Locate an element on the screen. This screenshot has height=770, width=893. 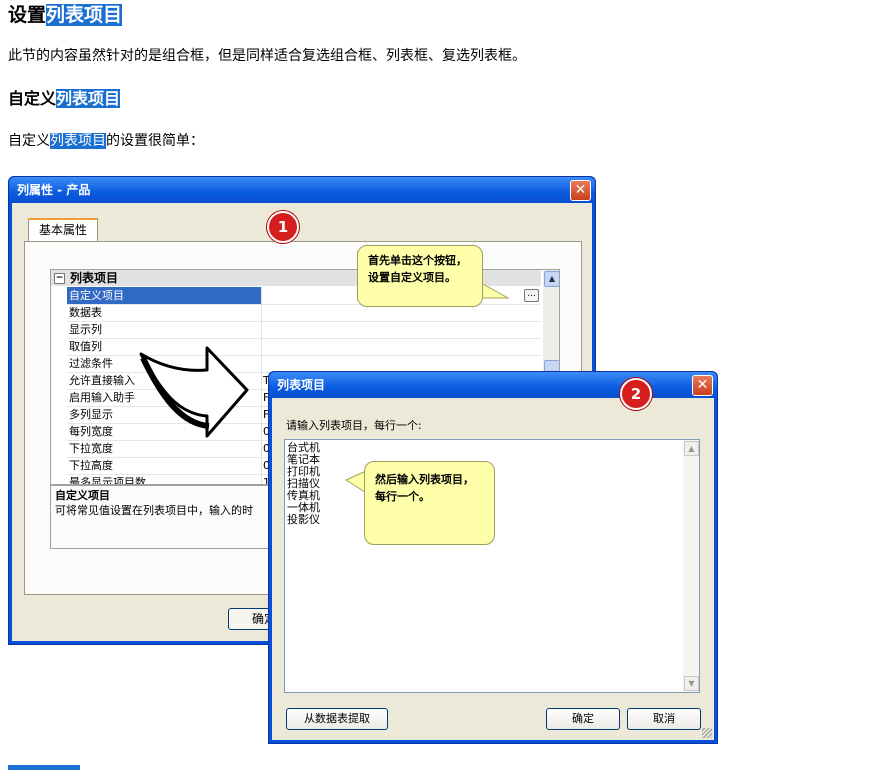
resize-grip-icon is located at coordinates (707, 733).